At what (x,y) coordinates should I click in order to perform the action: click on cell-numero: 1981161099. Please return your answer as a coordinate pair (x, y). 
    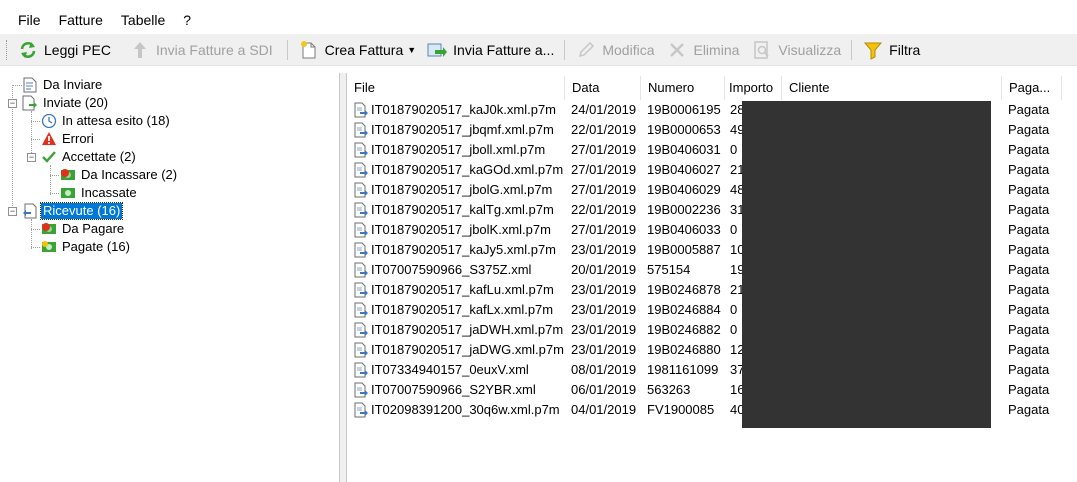
    Looking at the image, I should click on (683, 369).